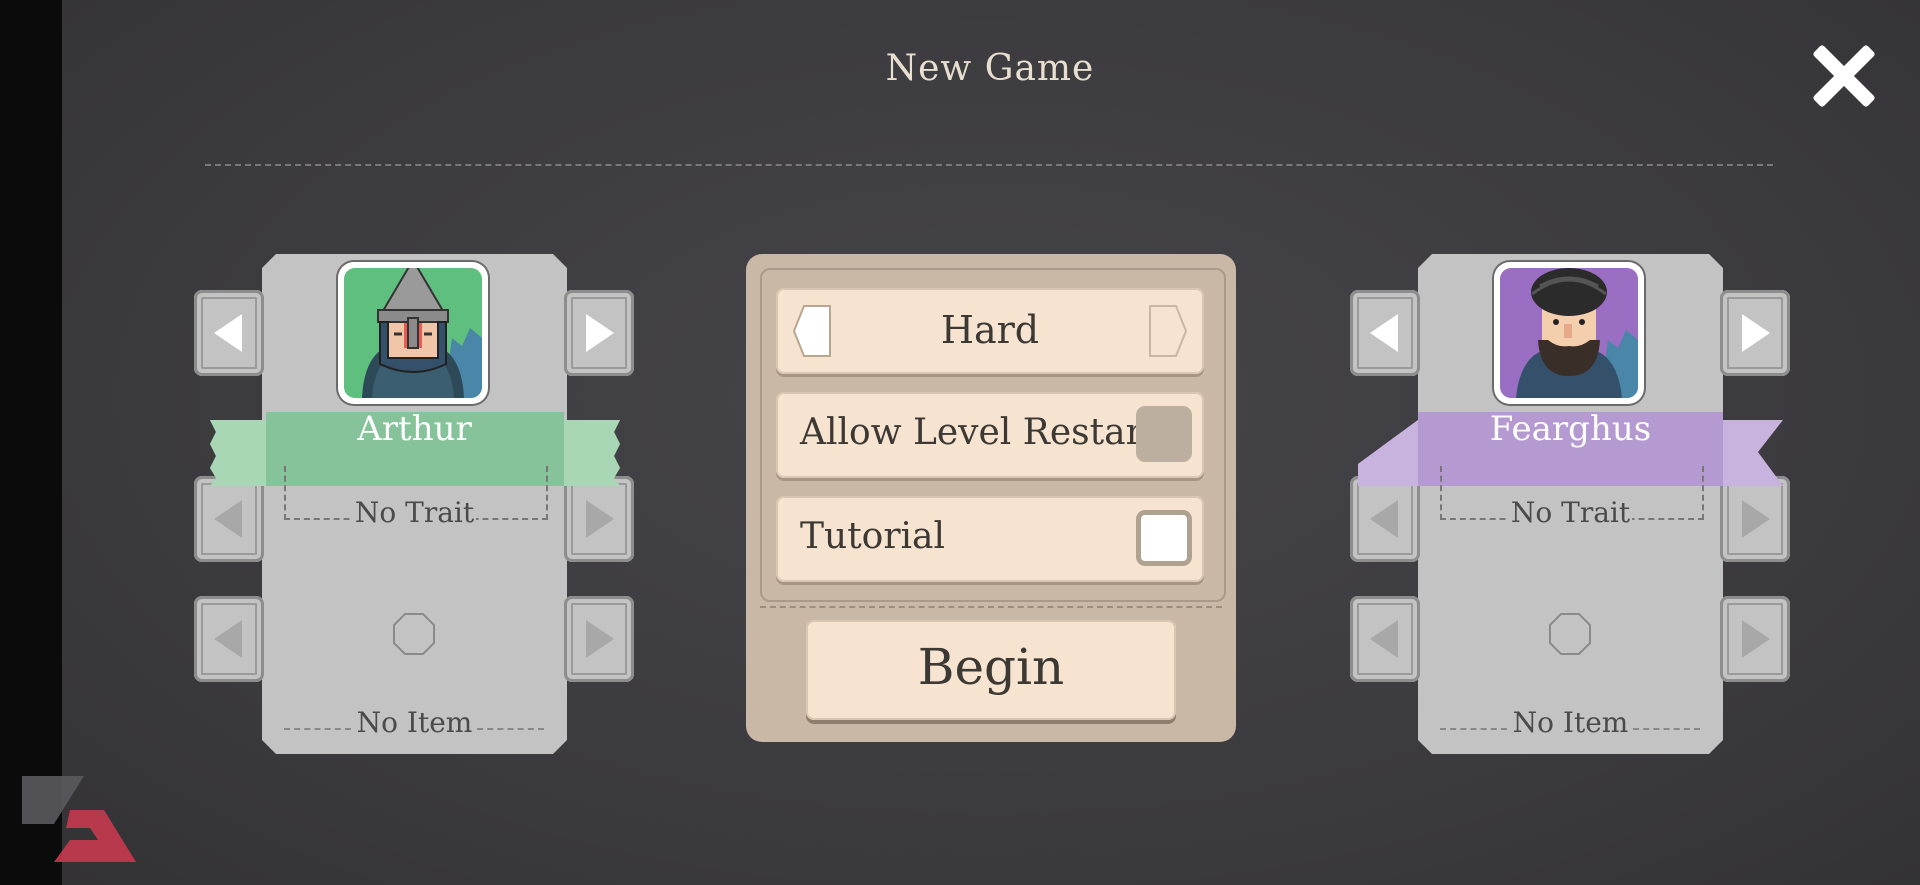 The image size is (1920, 885). What do you see at coordinates (990, 539) in the screenshot?
I see `tutorial-row: Tutorial` at bounding box center [990, 539].